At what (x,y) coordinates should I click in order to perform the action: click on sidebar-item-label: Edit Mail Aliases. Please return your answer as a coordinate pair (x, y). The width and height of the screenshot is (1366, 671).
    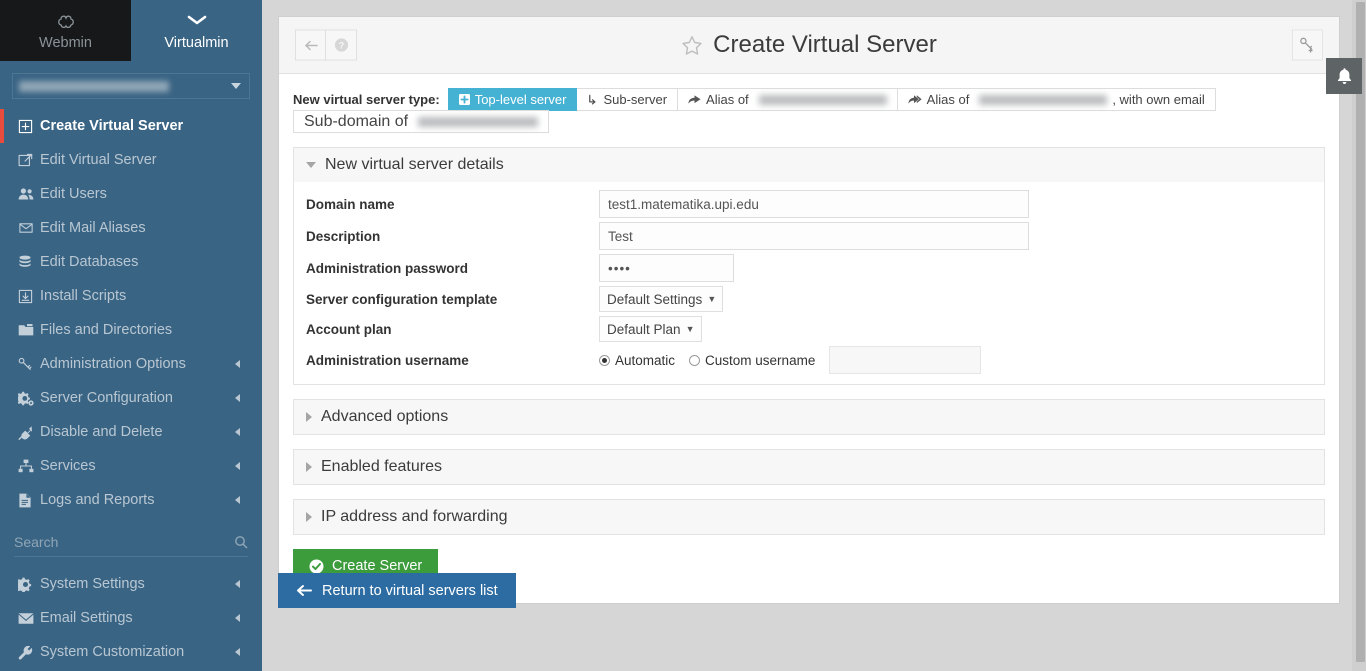
    Looking at the image, I should click on (93, 228).